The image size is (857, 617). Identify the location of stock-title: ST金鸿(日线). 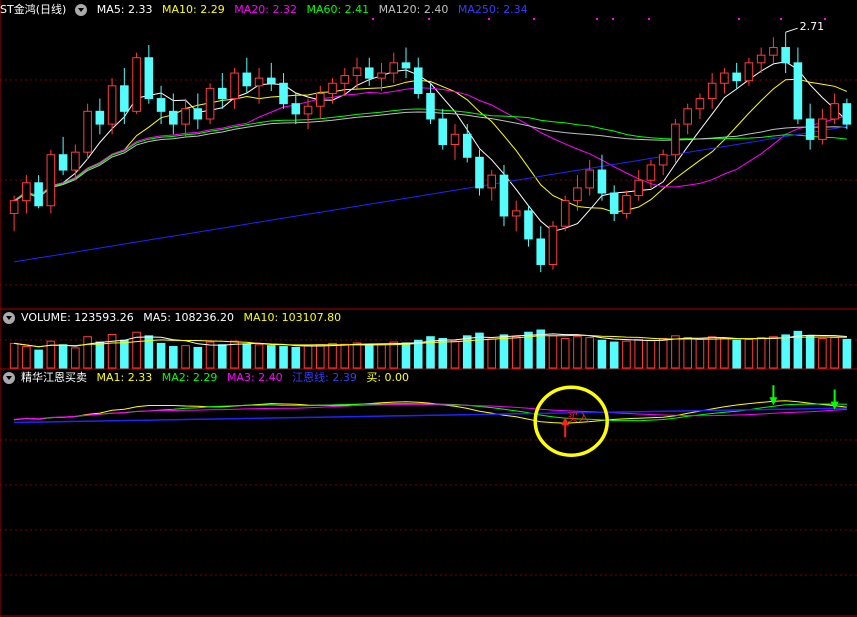
(33, 9).